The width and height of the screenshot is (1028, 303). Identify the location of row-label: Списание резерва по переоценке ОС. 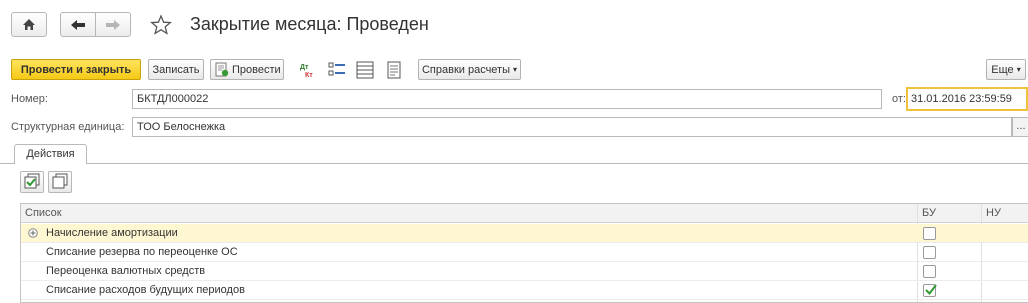
(142, 252).